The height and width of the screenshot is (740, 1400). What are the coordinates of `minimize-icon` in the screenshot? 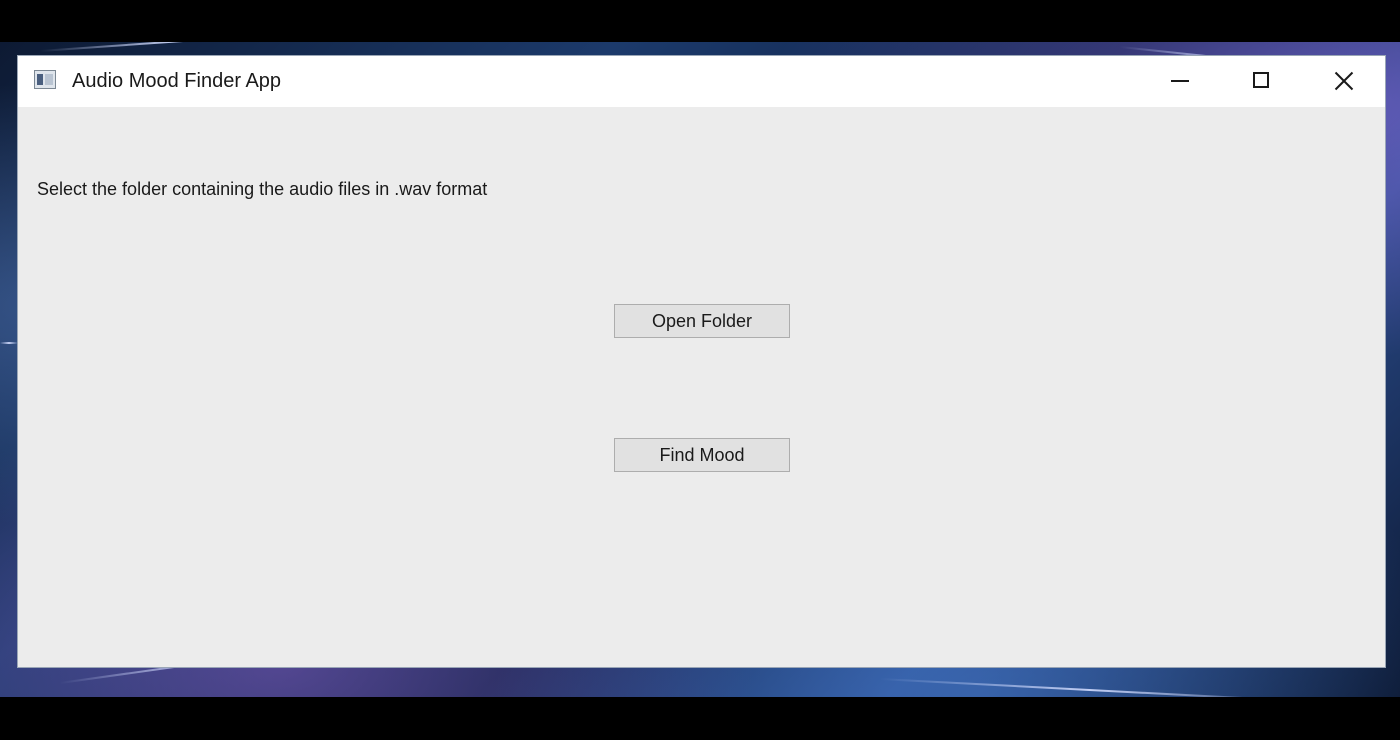 It's located at (1180, 81).